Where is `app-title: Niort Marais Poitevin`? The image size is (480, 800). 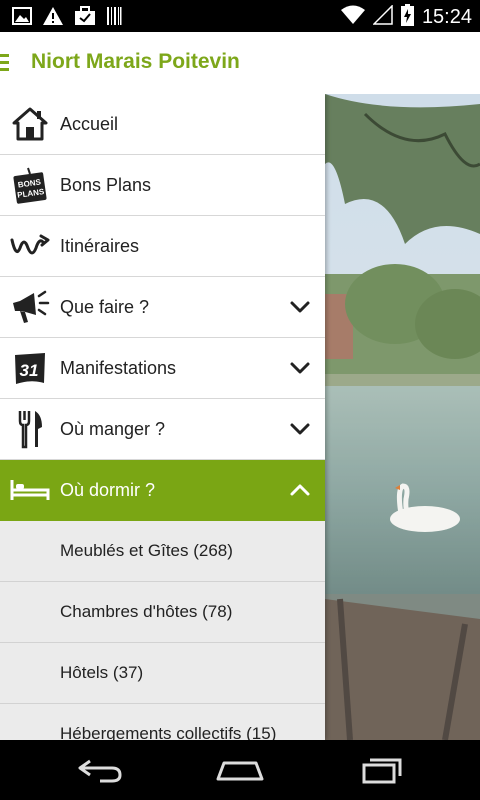
app-title: Niort Marais Poitevin is located at coordinates (135, 62).